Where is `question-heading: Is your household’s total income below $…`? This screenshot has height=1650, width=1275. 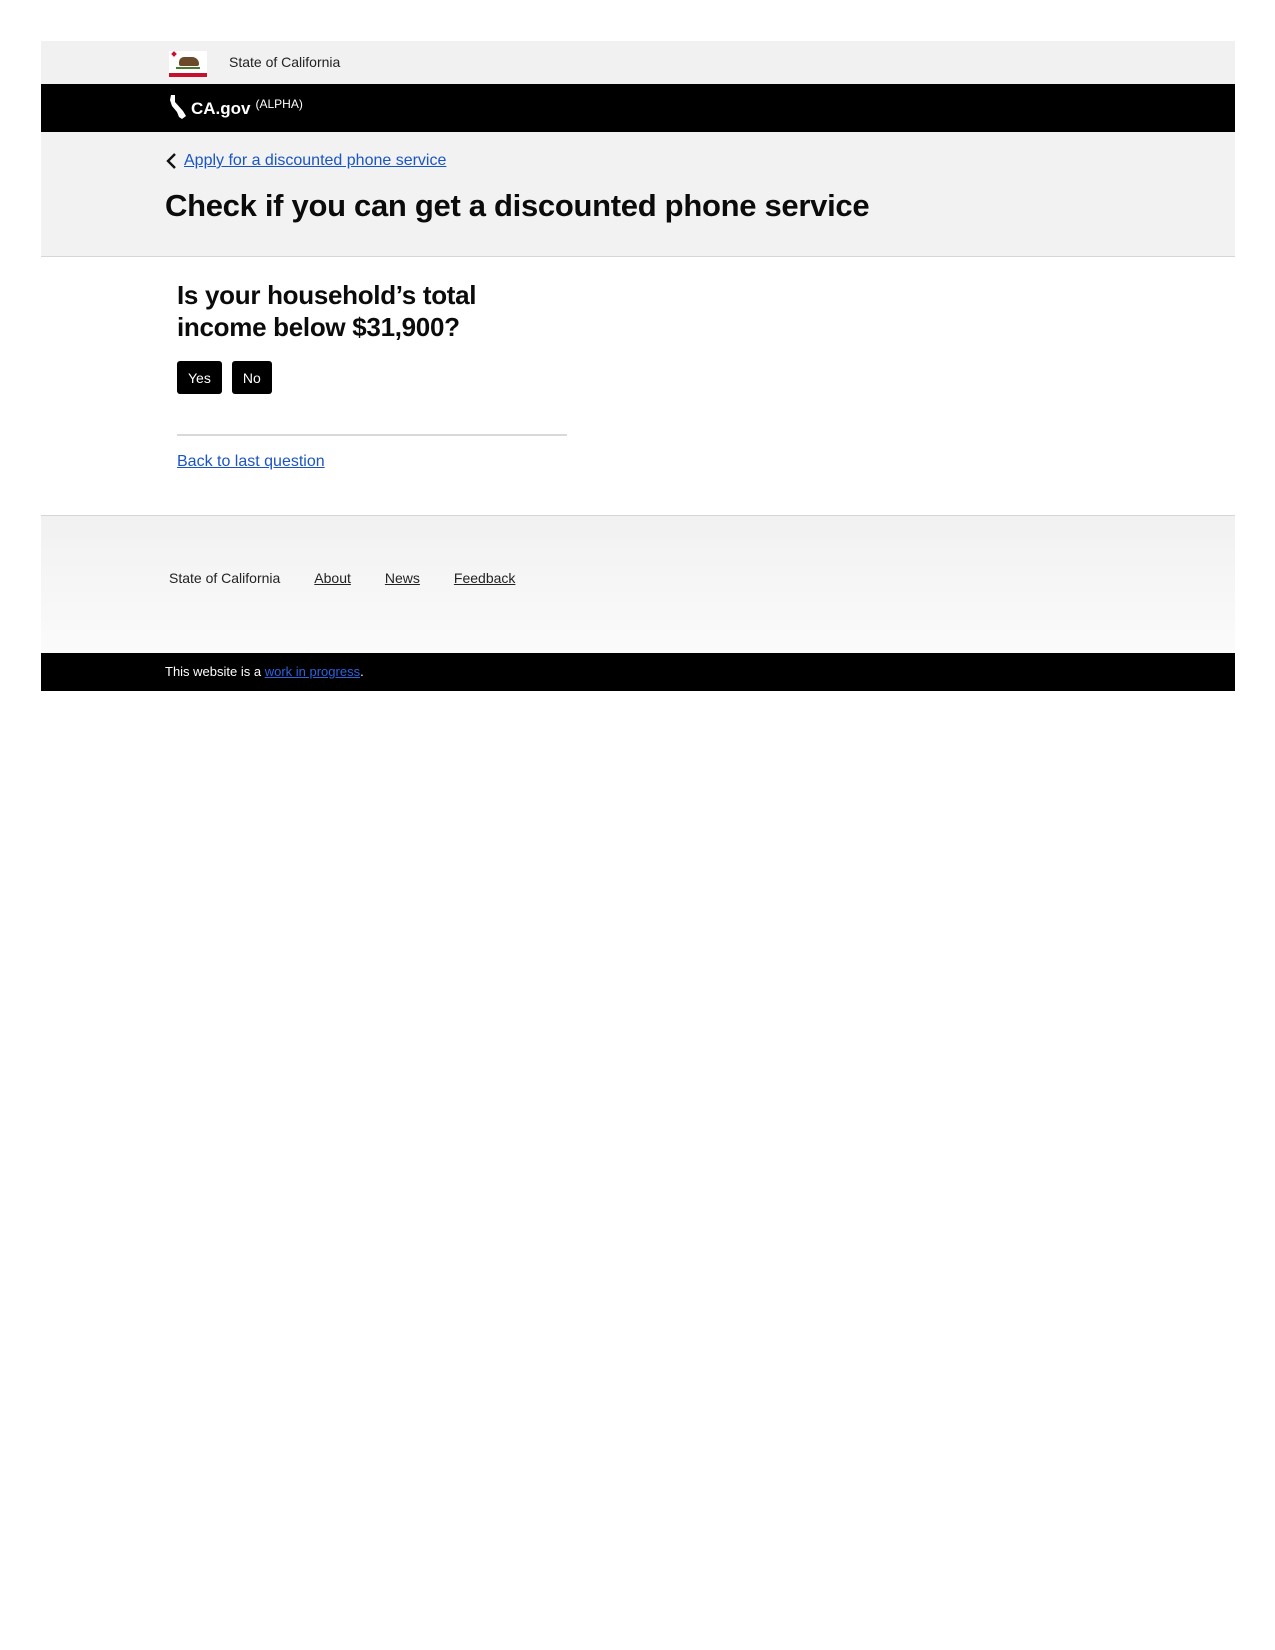 question-heading: Is your household’s total income below $… is located at coordinates (327, 311).